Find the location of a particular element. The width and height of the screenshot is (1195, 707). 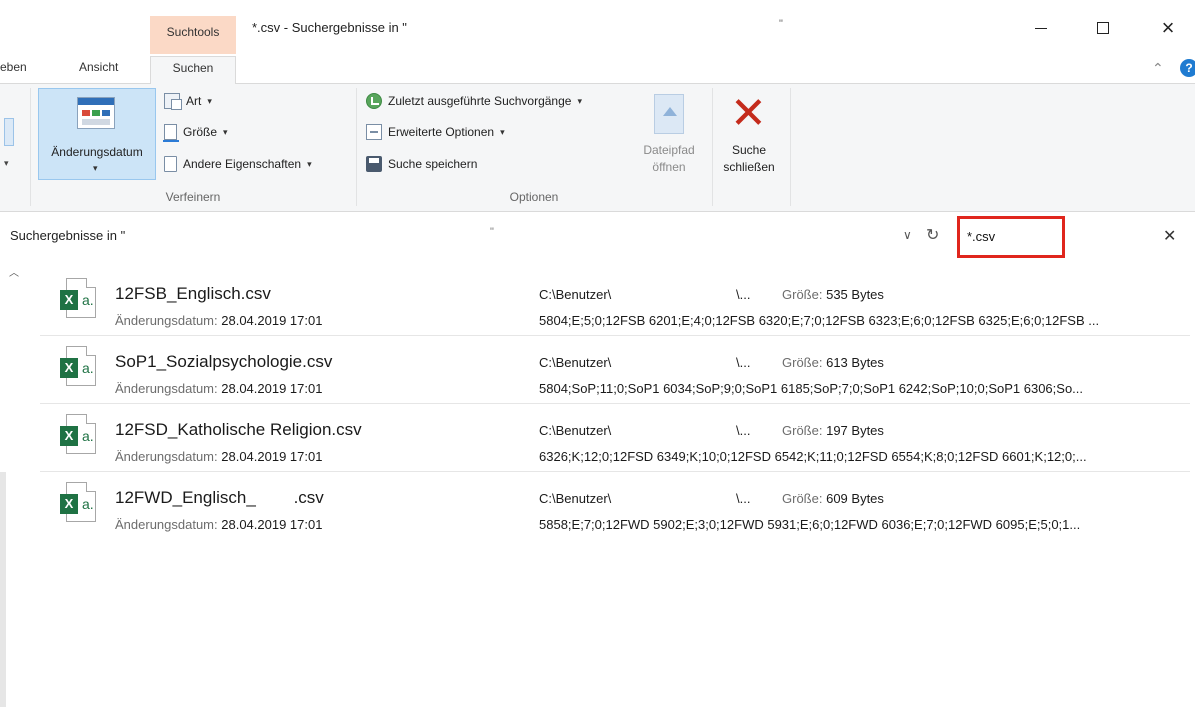

close-search-label-line1: Suche is located at coordinates (749, 150).